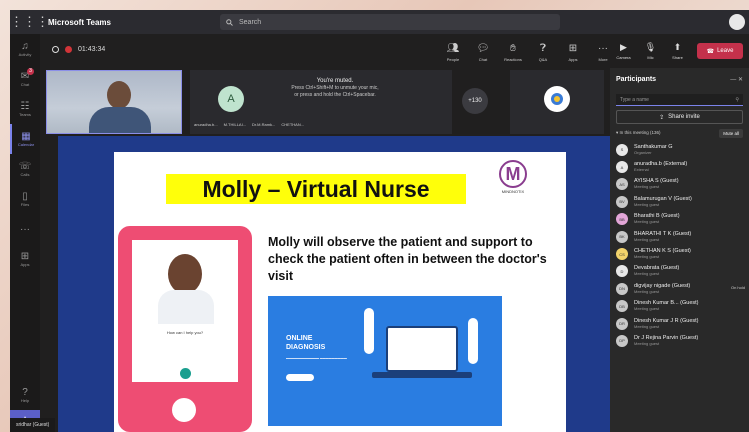 The height and width of the screenshot is (432, 749). What do you see at coordinates (677, 47) in the screenshot?
I see `share-icon: ⬆︎` at bounding box center [677, 47].